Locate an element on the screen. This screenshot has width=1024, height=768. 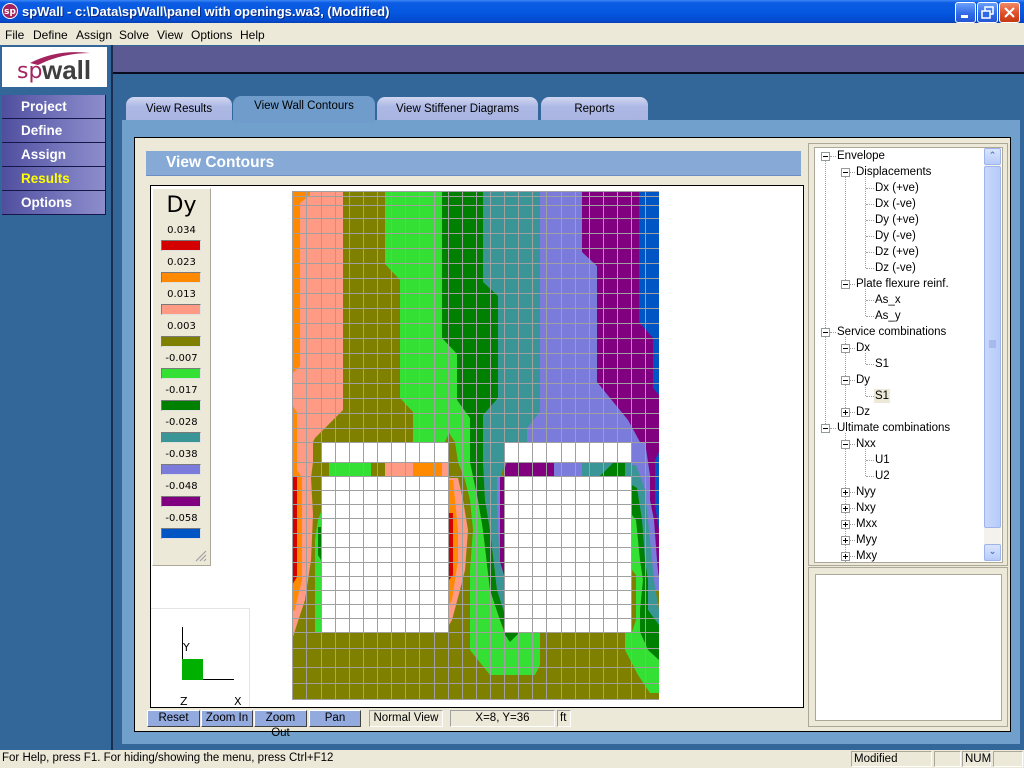
tree-item-label: Service combinations is located at coordinates (891, 332).